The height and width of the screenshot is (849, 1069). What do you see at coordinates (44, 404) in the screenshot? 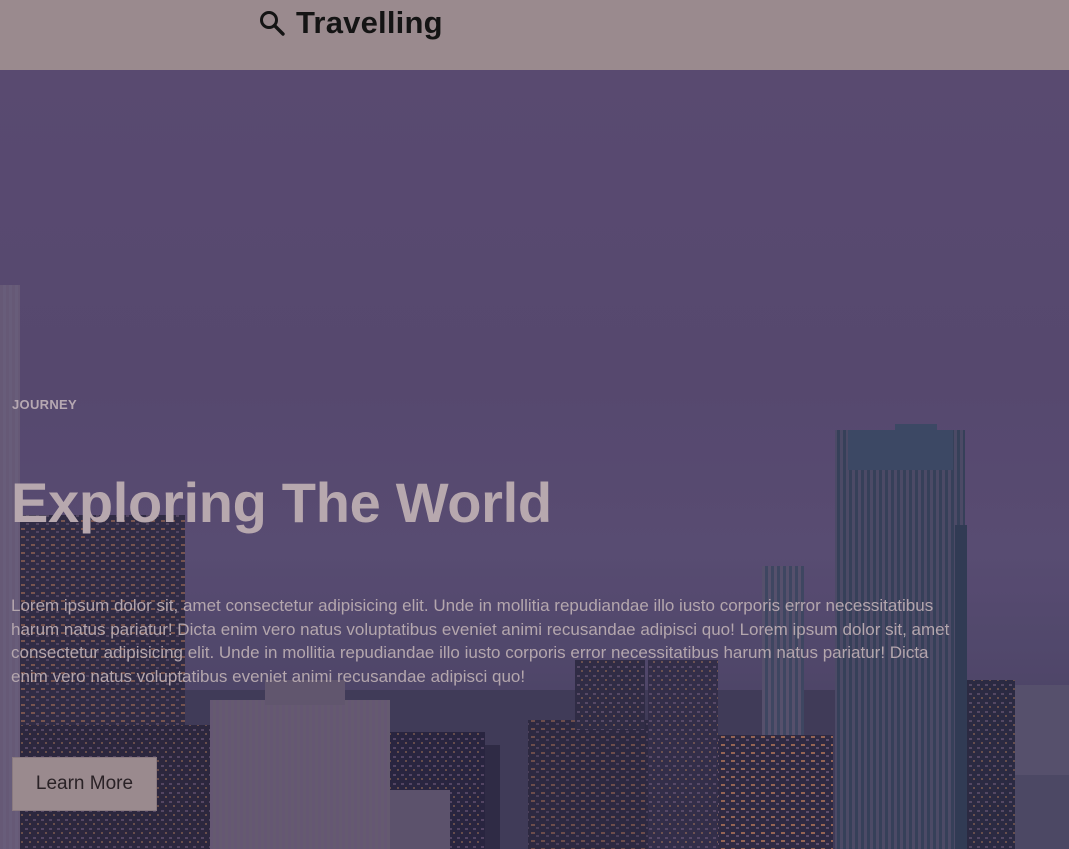
I see `hero-eyebrow: JOURNEY` at bounding box center [44, 404].